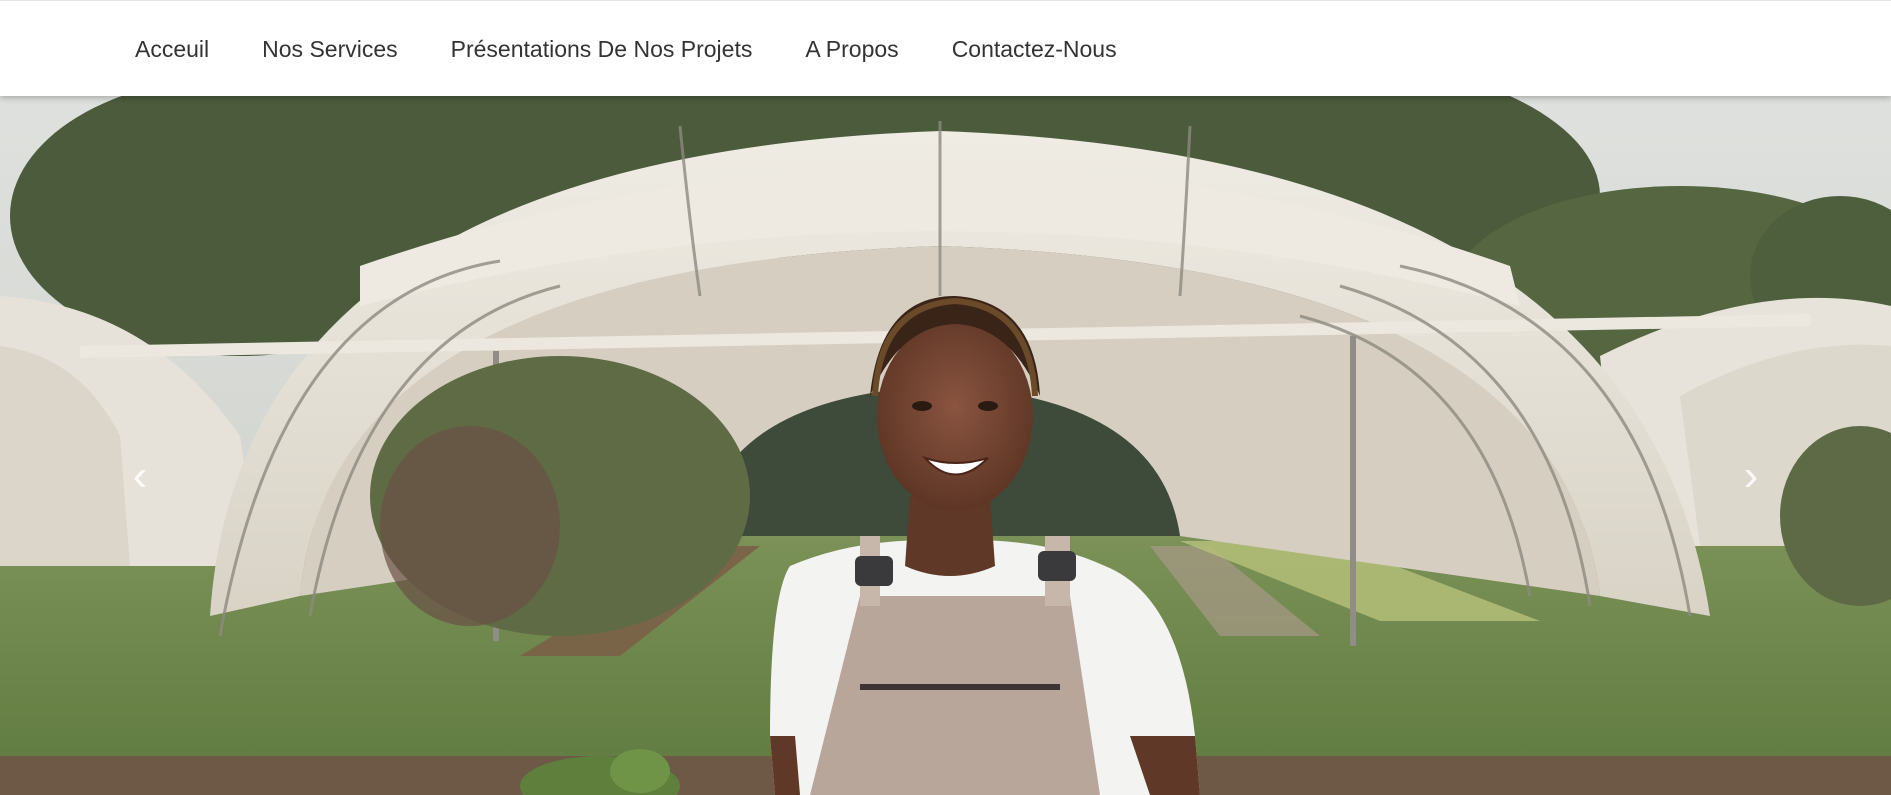 Image resolution: width=1891 pixels, height=795 pixels. I want to click on nav-link-acceuil: Acceuil, so click(172, 49).